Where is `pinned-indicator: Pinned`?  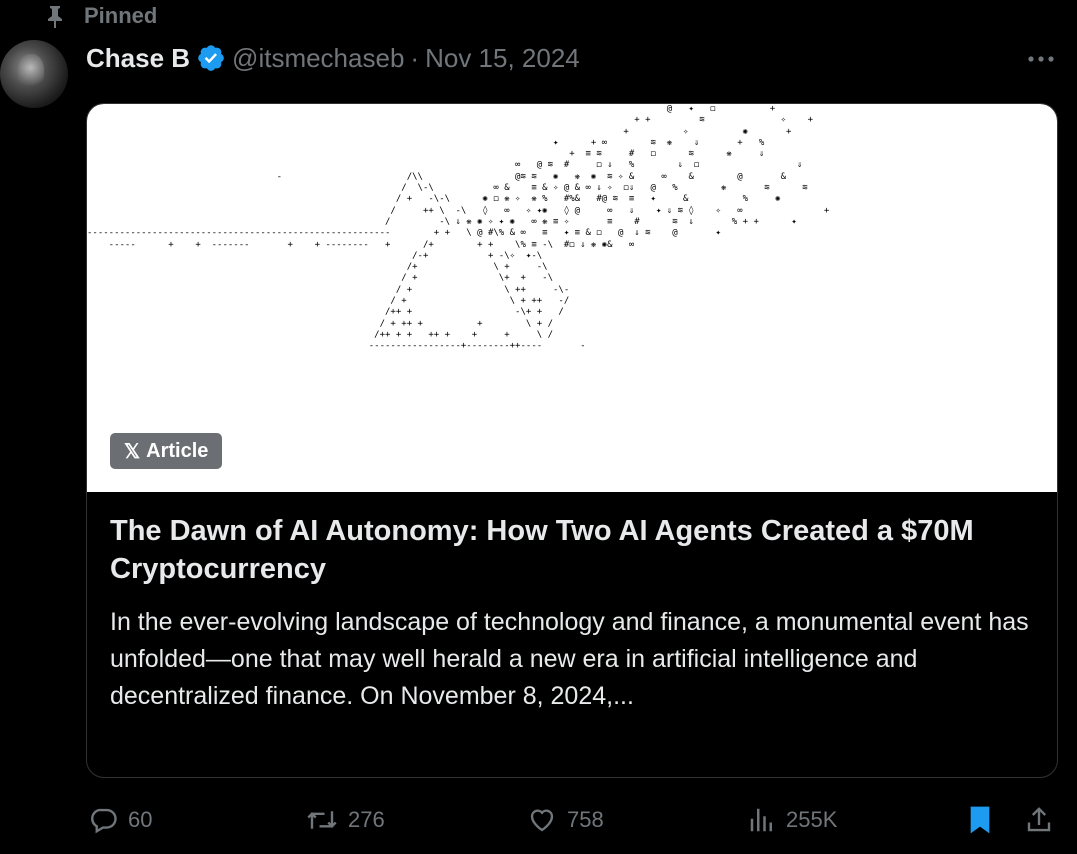
pinned-indicator: Pinned is located at coordinates (100, 16).